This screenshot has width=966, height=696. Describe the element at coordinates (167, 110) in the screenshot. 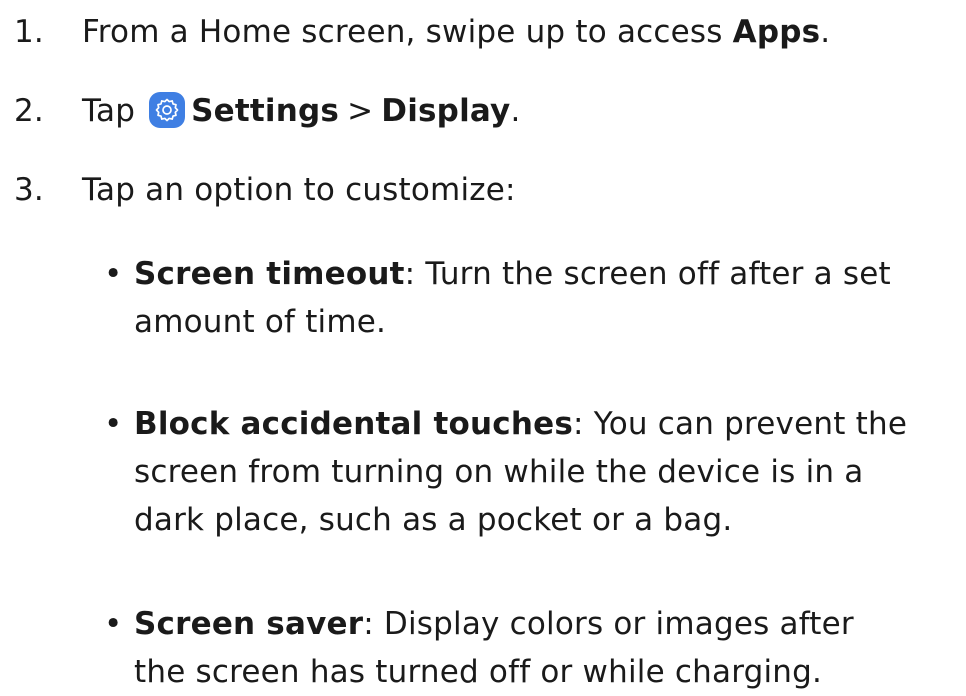

I see `settings-gear-icon` at that location.